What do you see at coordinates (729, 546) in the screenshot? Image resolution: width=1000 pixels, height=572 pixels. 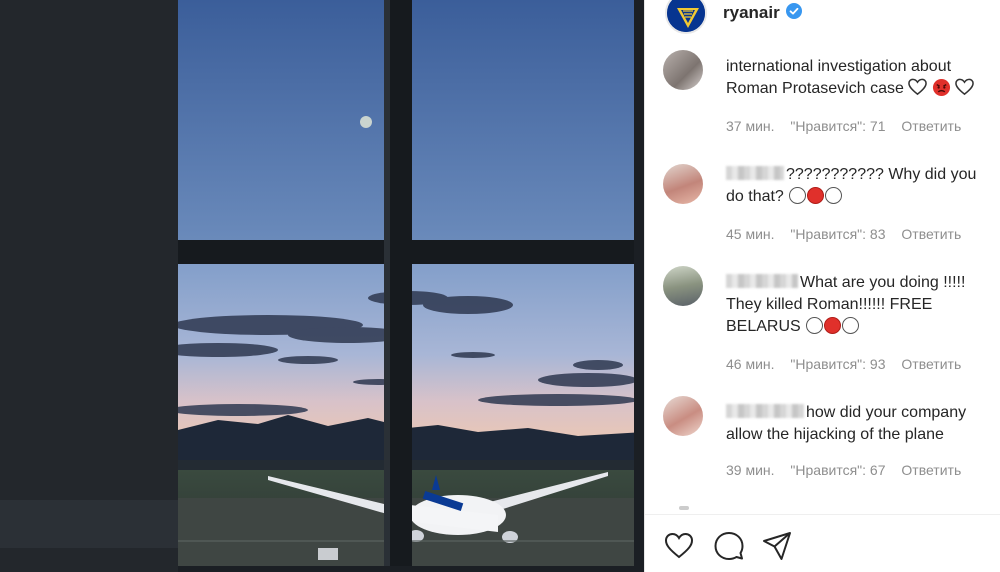 I see `comment-icon` at bounding box center [729, 546].